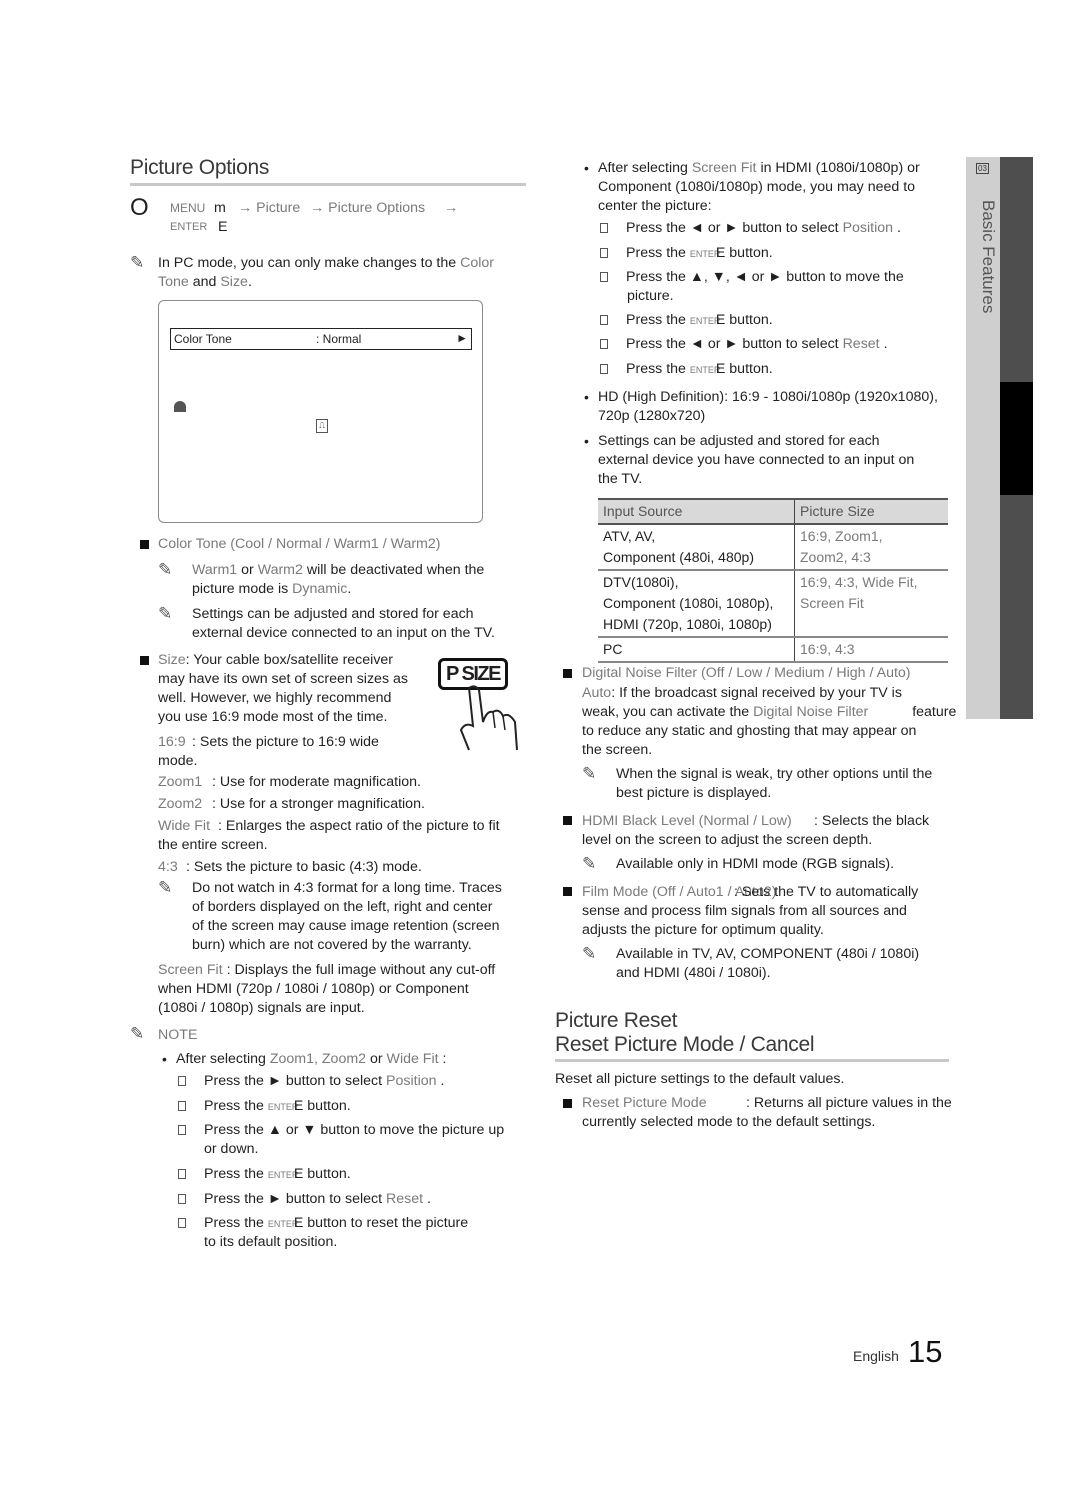 The height and width of the screenshot is (1494, 1080). What do you see at coordinates (263, 1175) in the screenshot?
I see `position-step-4: Press the ENTERE button.` at bounding box center [263, 1175].